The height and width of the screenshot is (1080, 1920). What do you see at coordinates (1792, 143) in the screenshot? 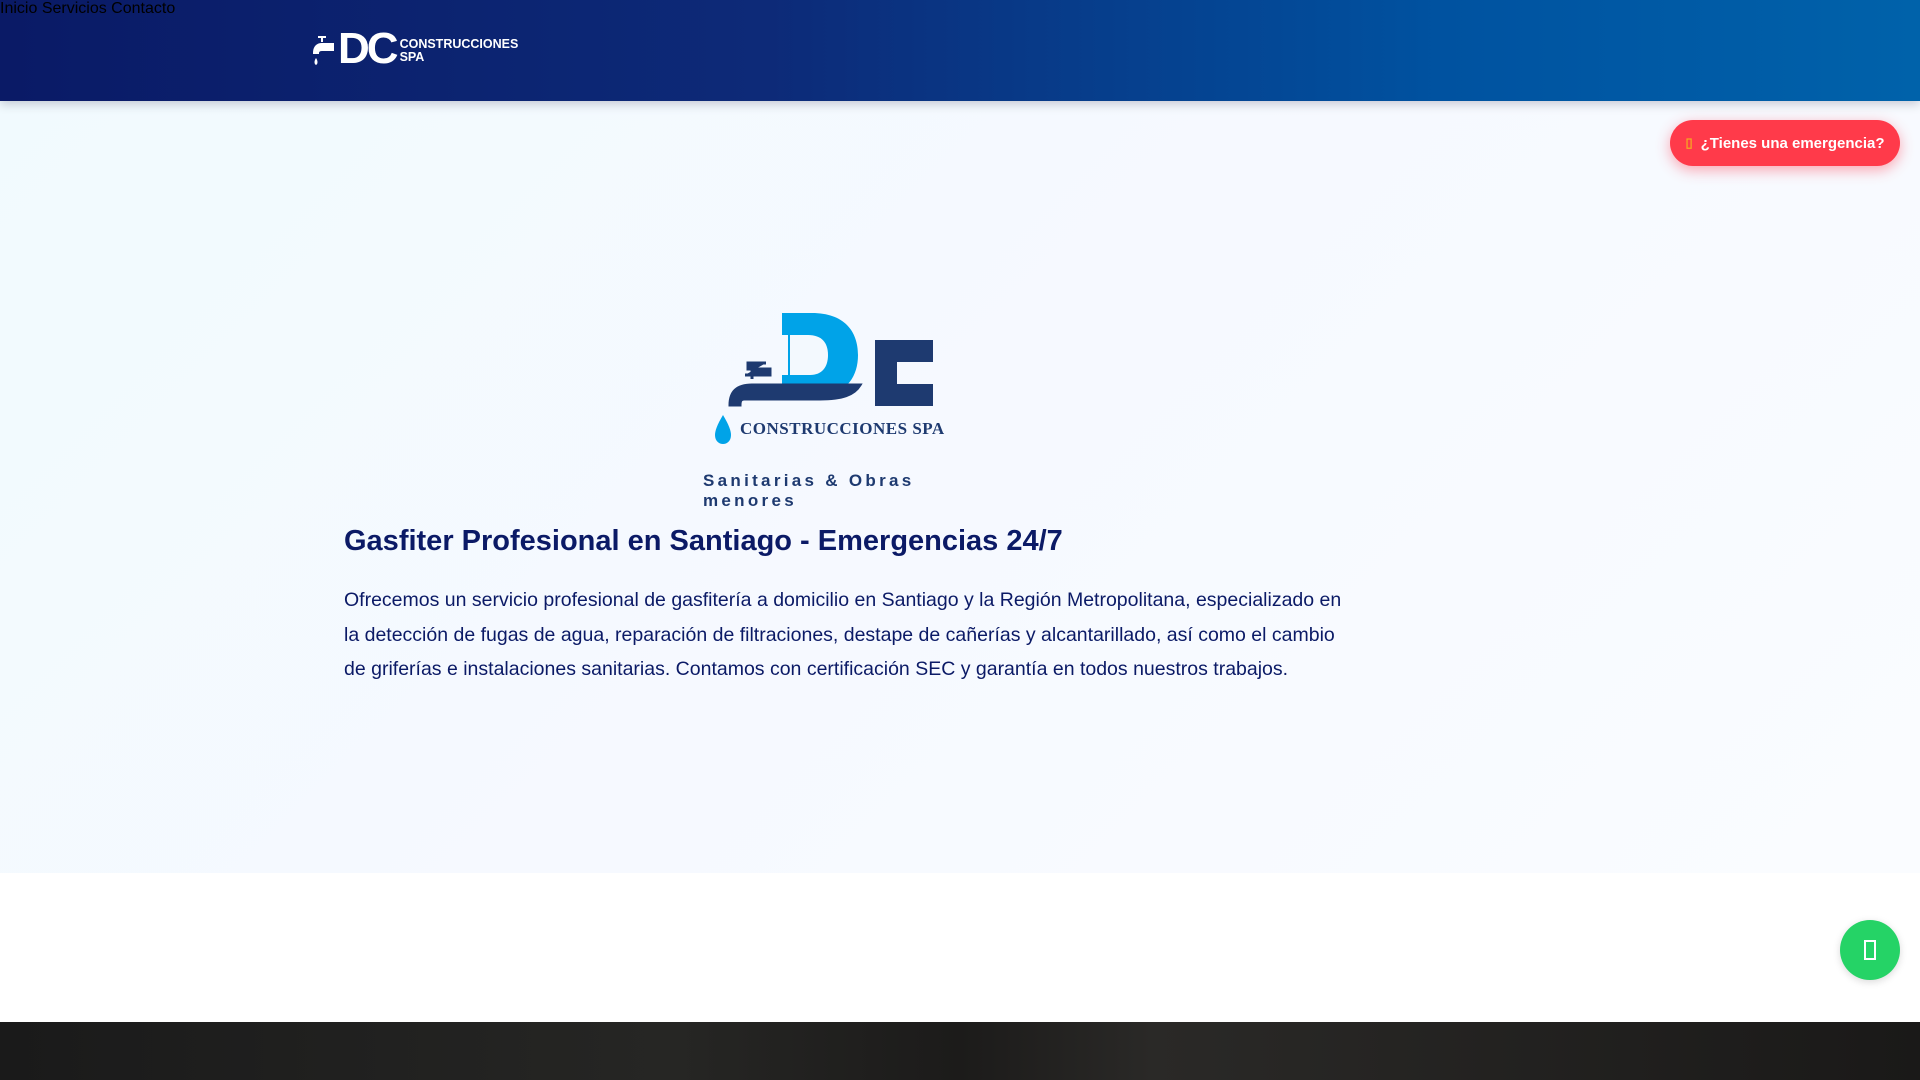
I see `emergency-label: ¿Tienes una emergencia?` at bounding box center [1792, 143].